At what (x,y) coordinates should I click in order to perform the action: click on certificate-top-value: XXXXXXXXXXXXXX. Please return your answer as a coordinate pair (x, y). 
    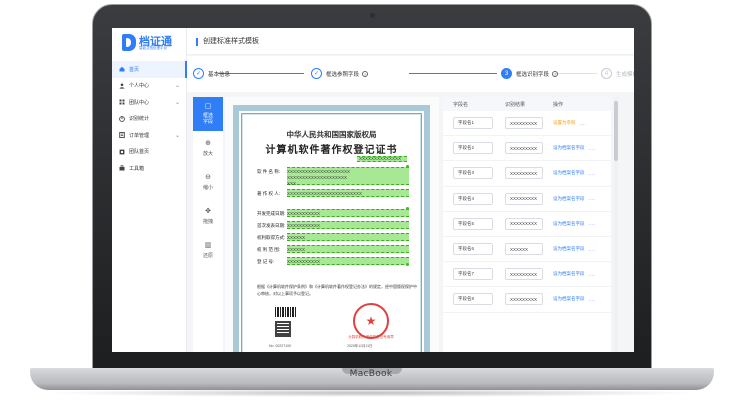
    Looking at the image, I should click on (380, 158).